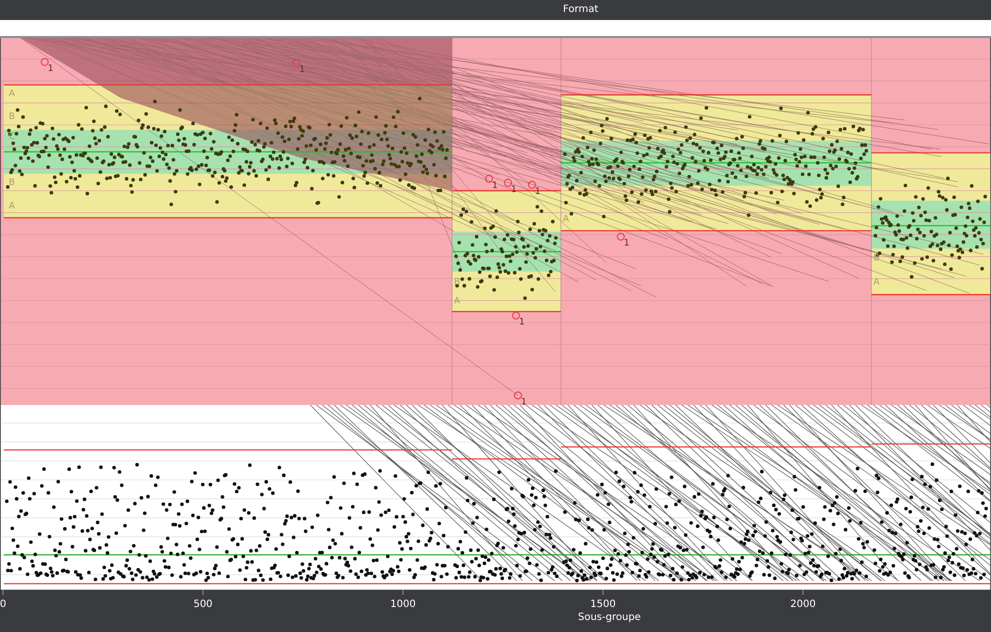  I want to click on zone-label: C, so click(12, 137).